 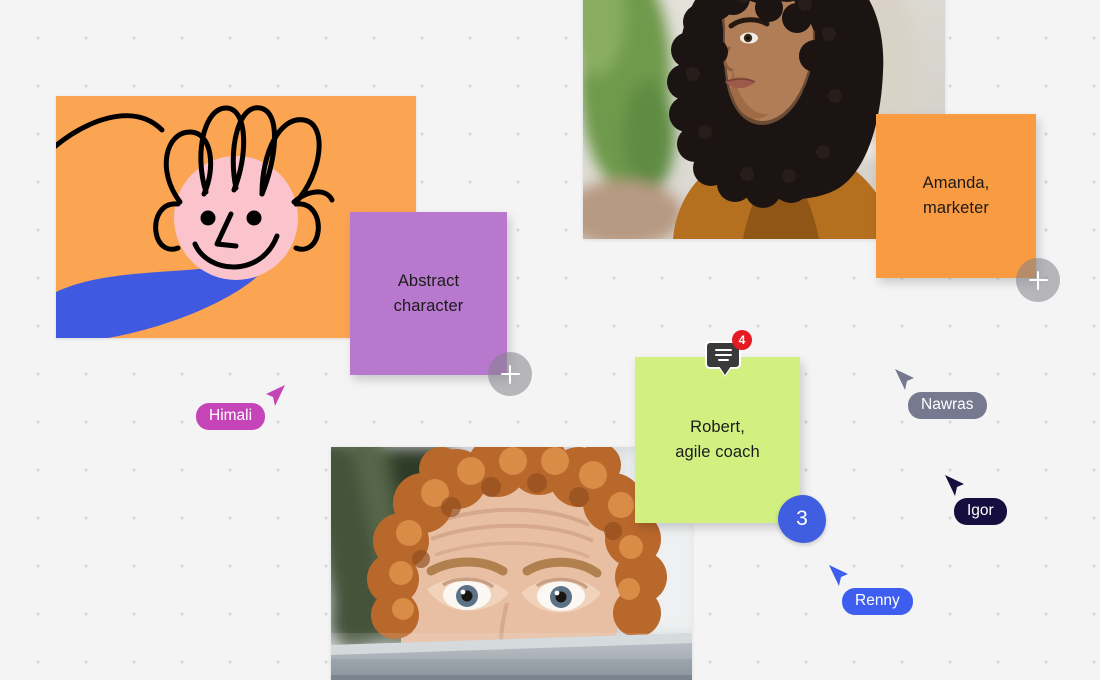 I want to click on cursor-label: Himali, so click(x=231, y=416).